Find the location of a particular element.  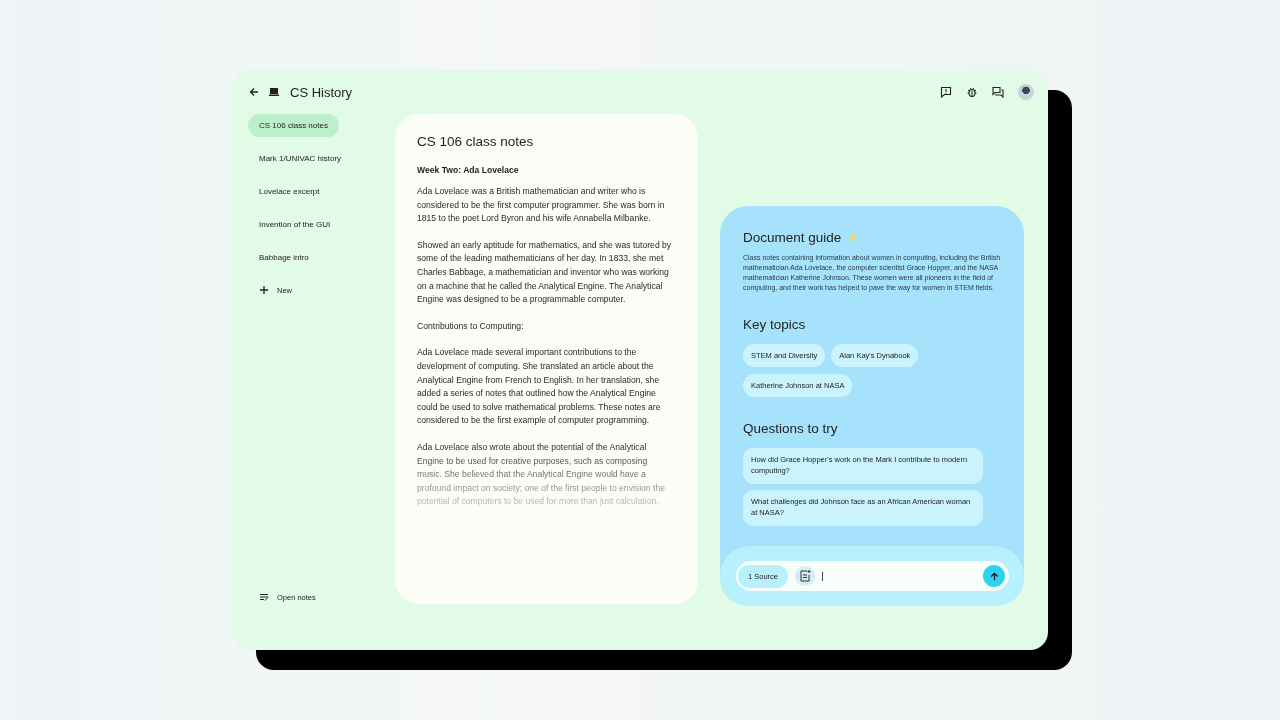

back-arrow-icon is located at coordinates (254, 92).